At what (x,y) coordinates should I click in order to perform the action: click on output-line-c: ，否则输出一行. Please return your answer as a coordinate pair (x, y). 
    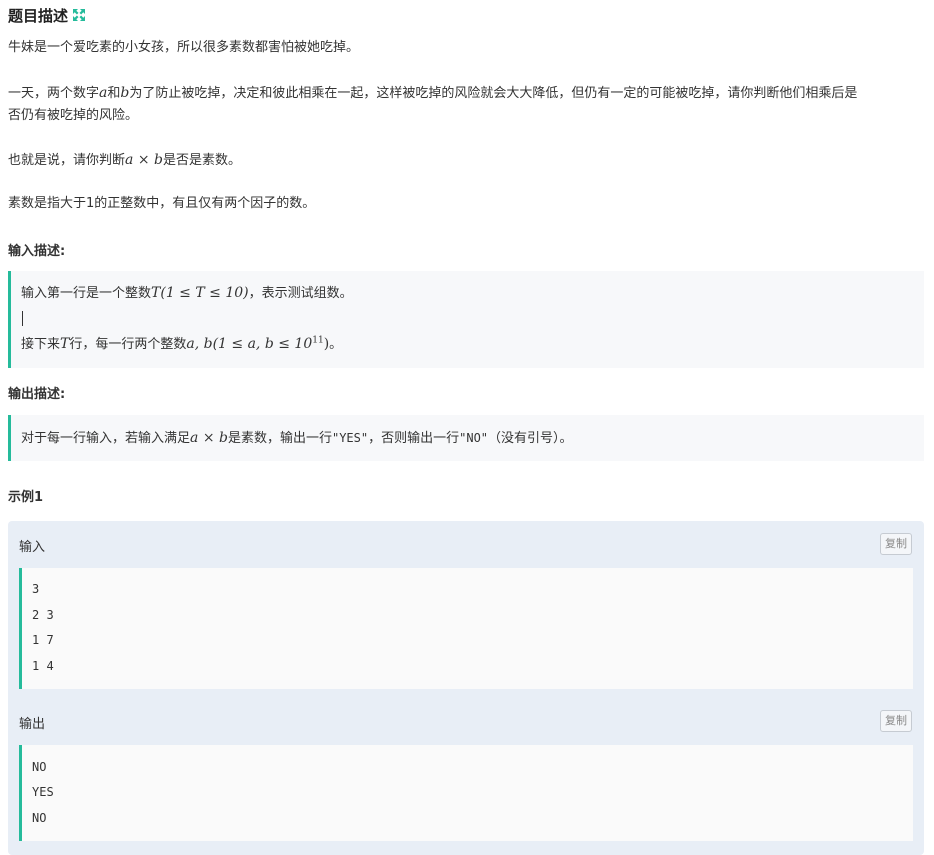
    Looking at the image, I should click on (414, 438).